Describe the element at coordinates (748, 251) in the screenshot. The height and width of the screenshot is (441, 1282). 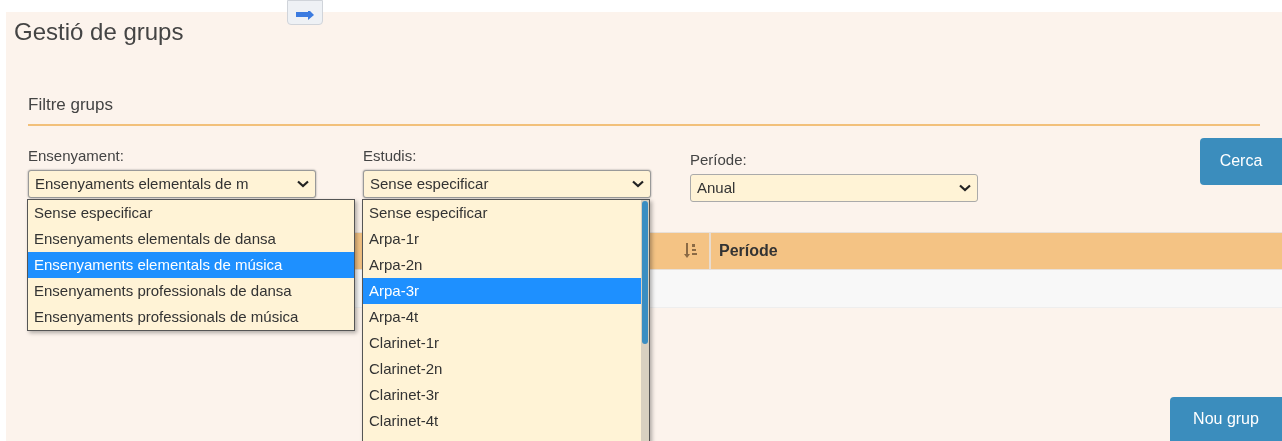
I see `column-header: Període` at that location.